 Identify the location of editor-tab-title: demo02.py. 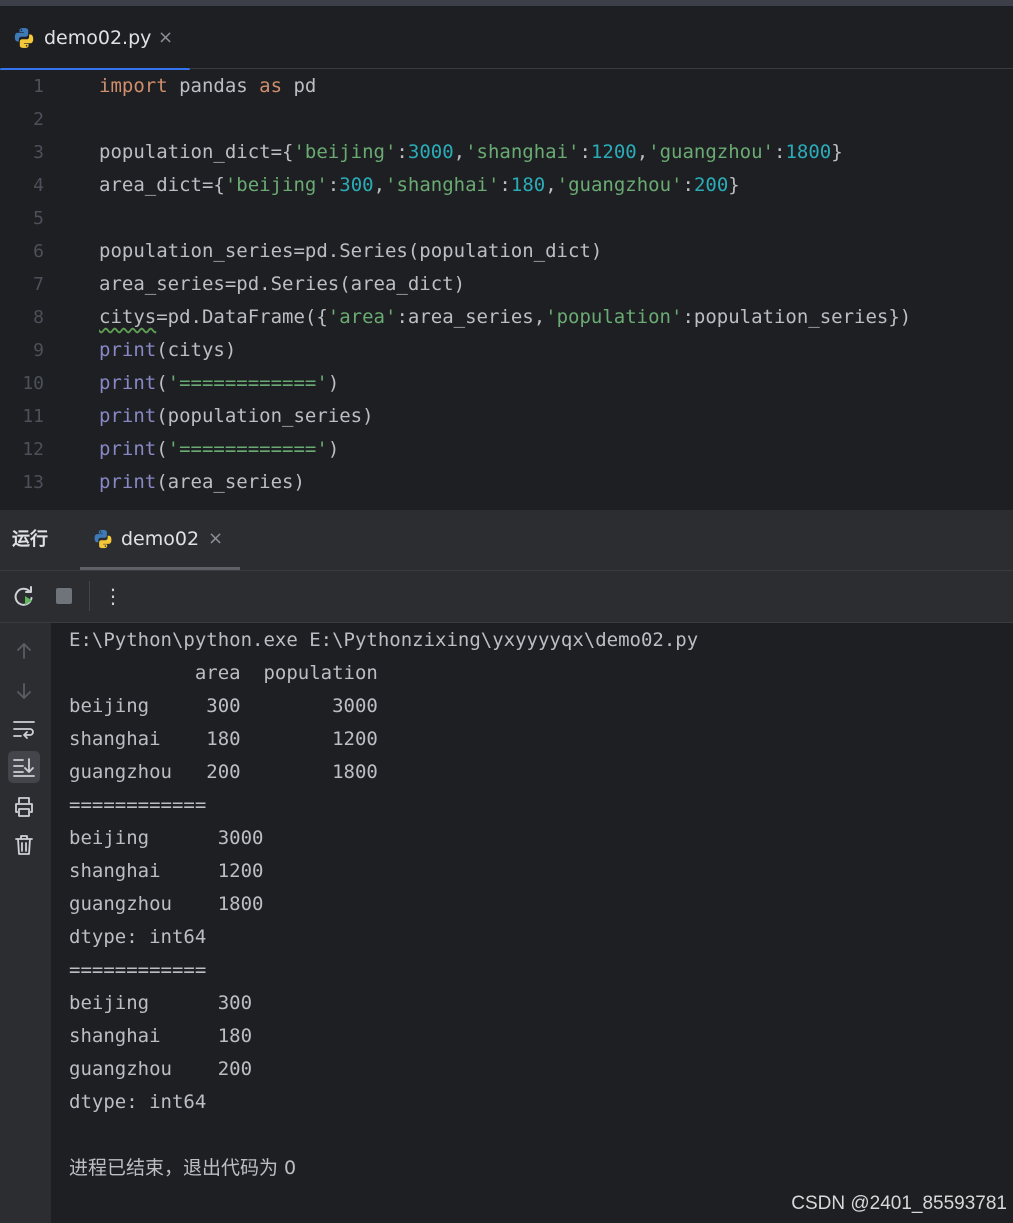
(98, 38).